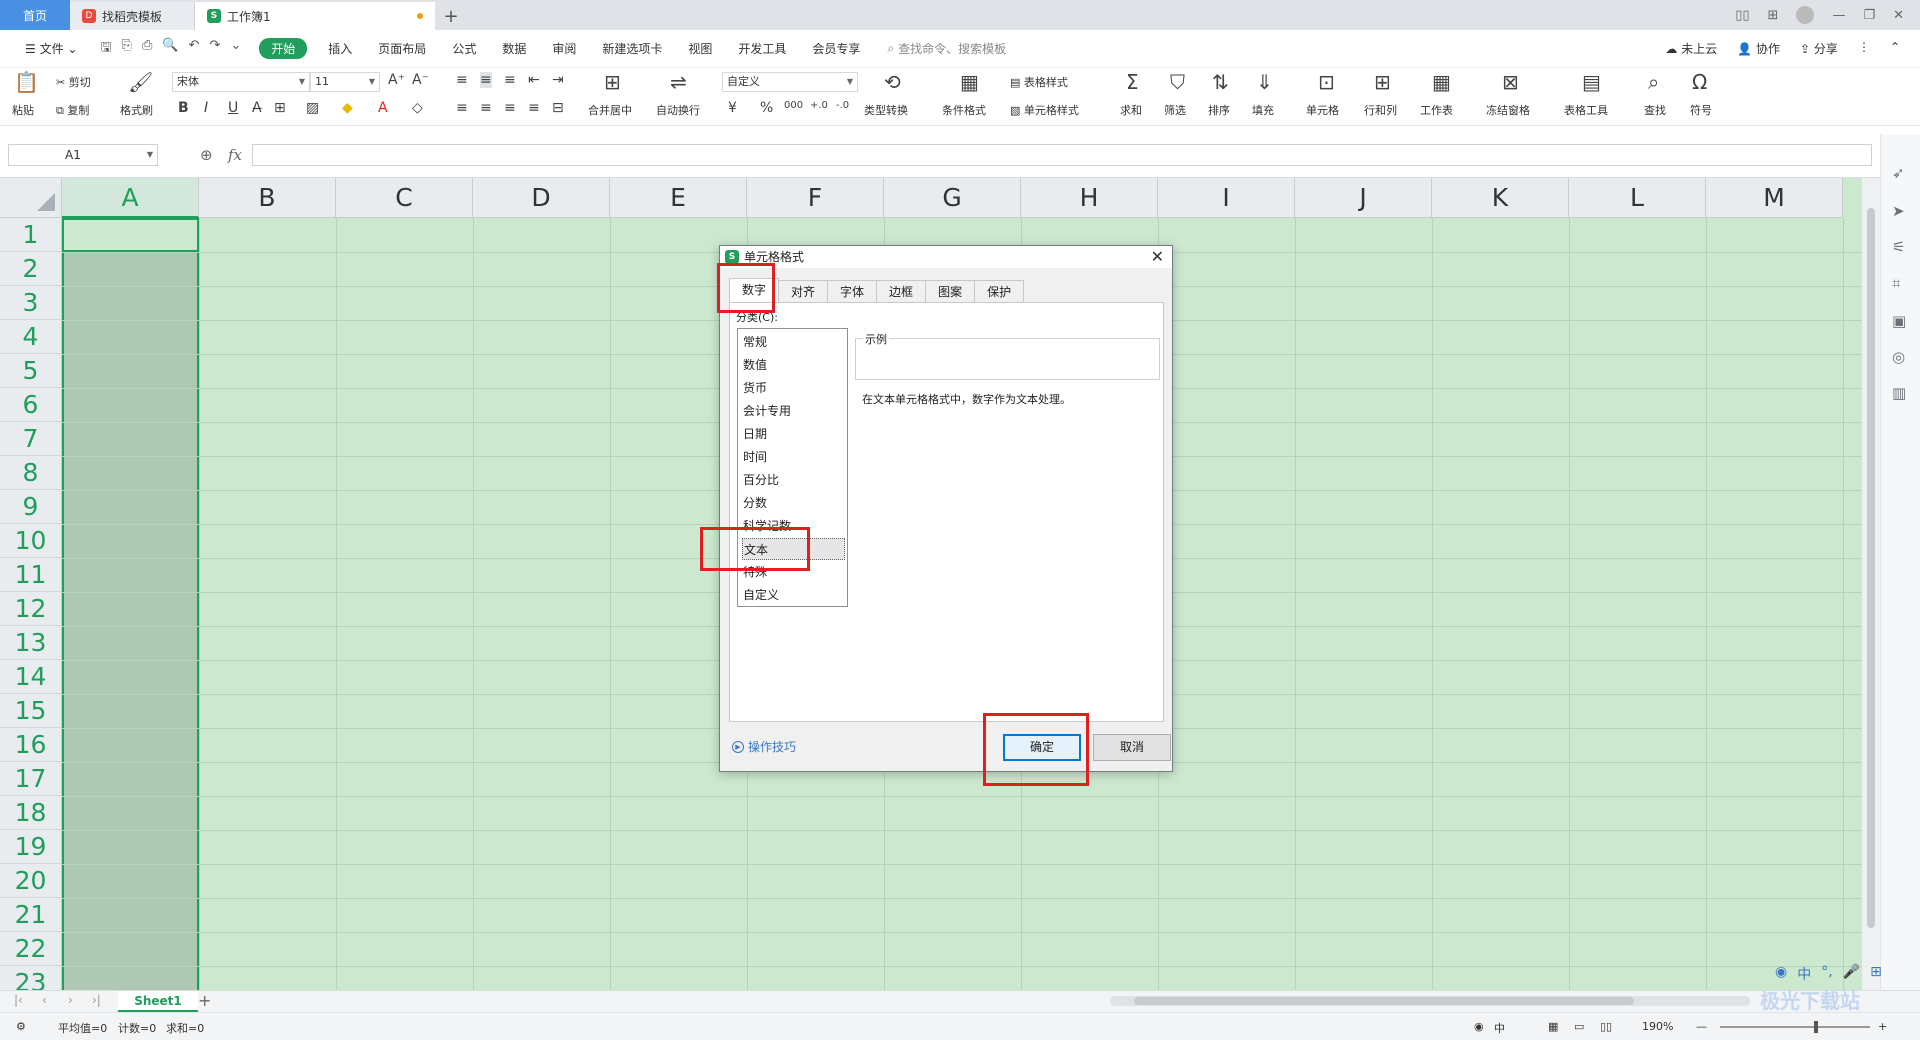 The width and height of the screenshot is (1920, 1040). Describe the element at coordinates (1742, 15) in the screenshot. I see `layout-icon: ▯▯` at that location.